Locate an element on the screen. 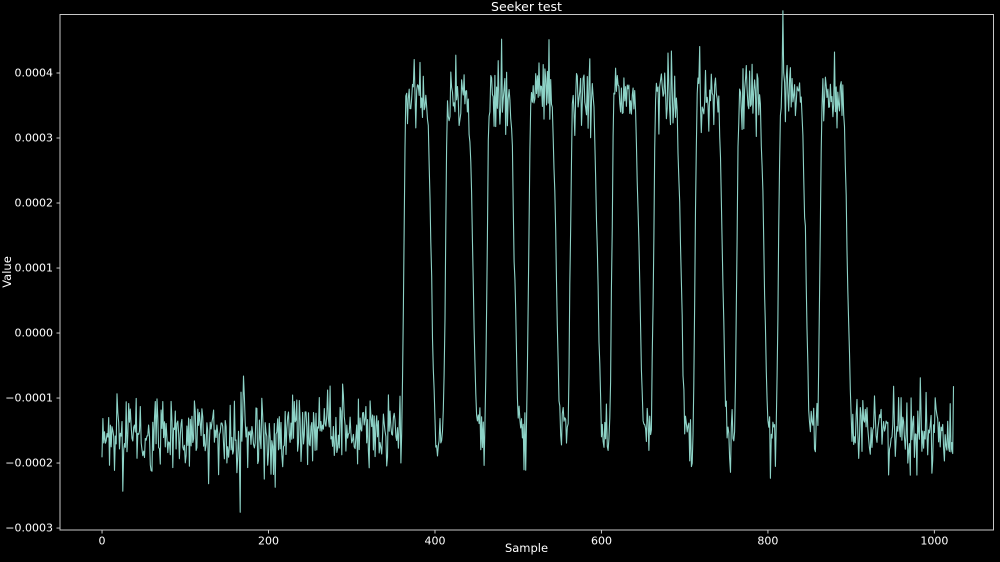 This screenshot has width=1000, height=562. x-tick-label: 600 is located at coordinates (601, 541).